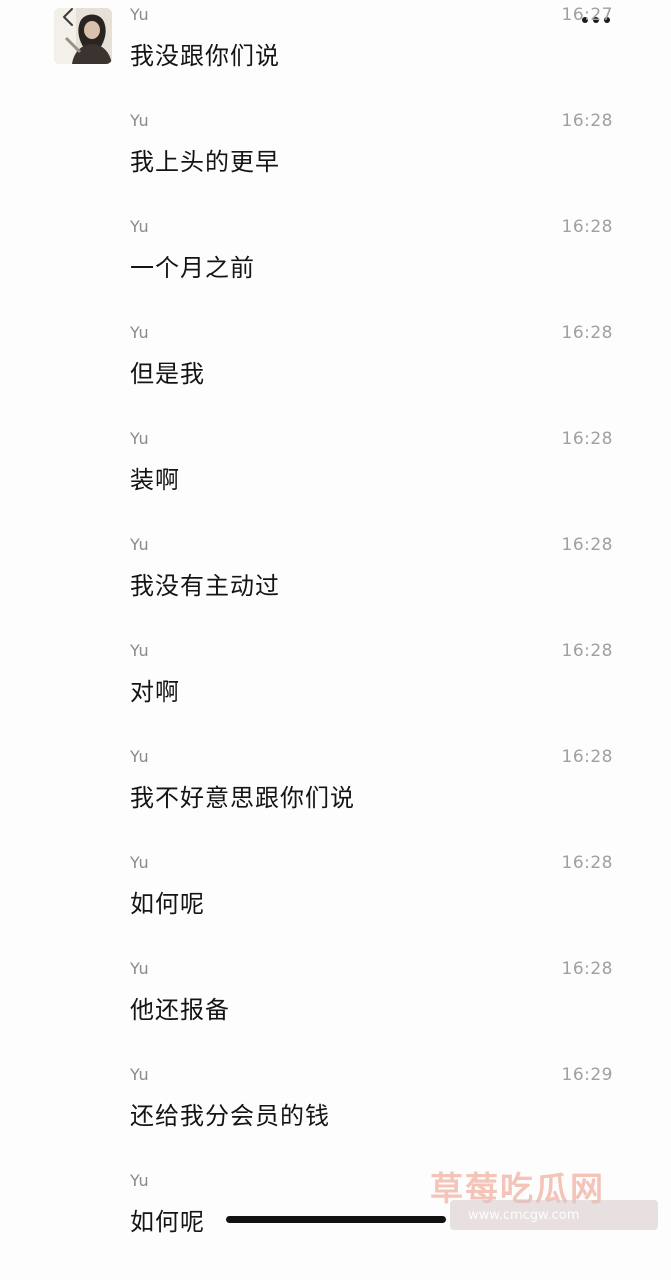 The image size is (671, 1280). Describe the element at coordinates (205, 53) in the screenshot. I see `message-text: 我没跟你们说` at that location.